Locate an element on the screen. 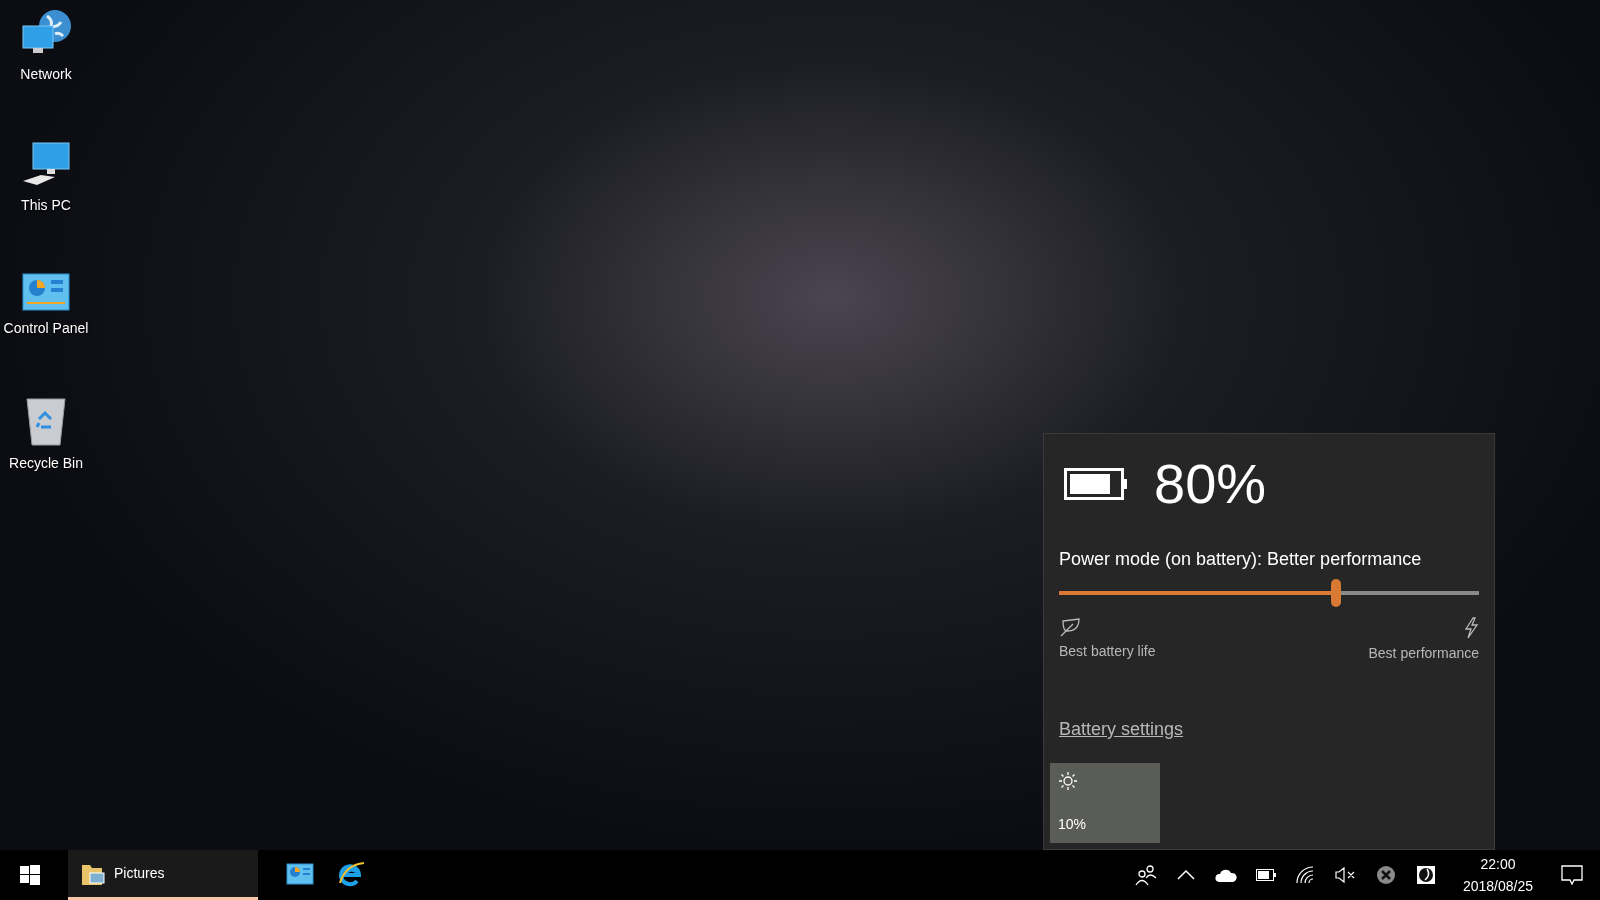  windows-logo-icon is located at coordinates (30, 875).